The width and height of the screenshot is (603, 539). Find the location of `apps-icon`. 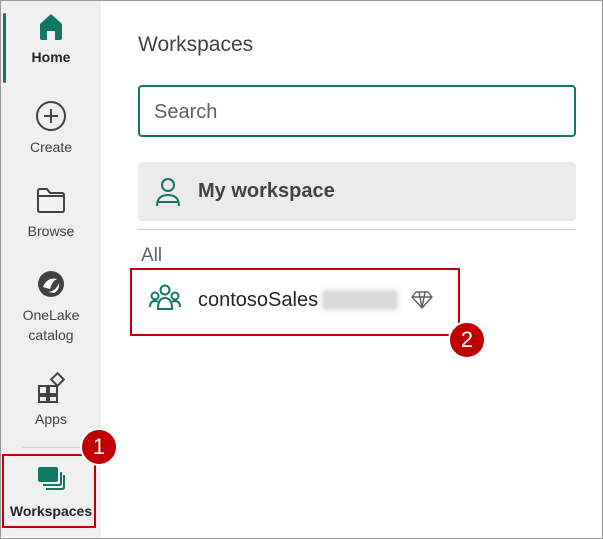

apps-icon is located at coordinates (52, 387).